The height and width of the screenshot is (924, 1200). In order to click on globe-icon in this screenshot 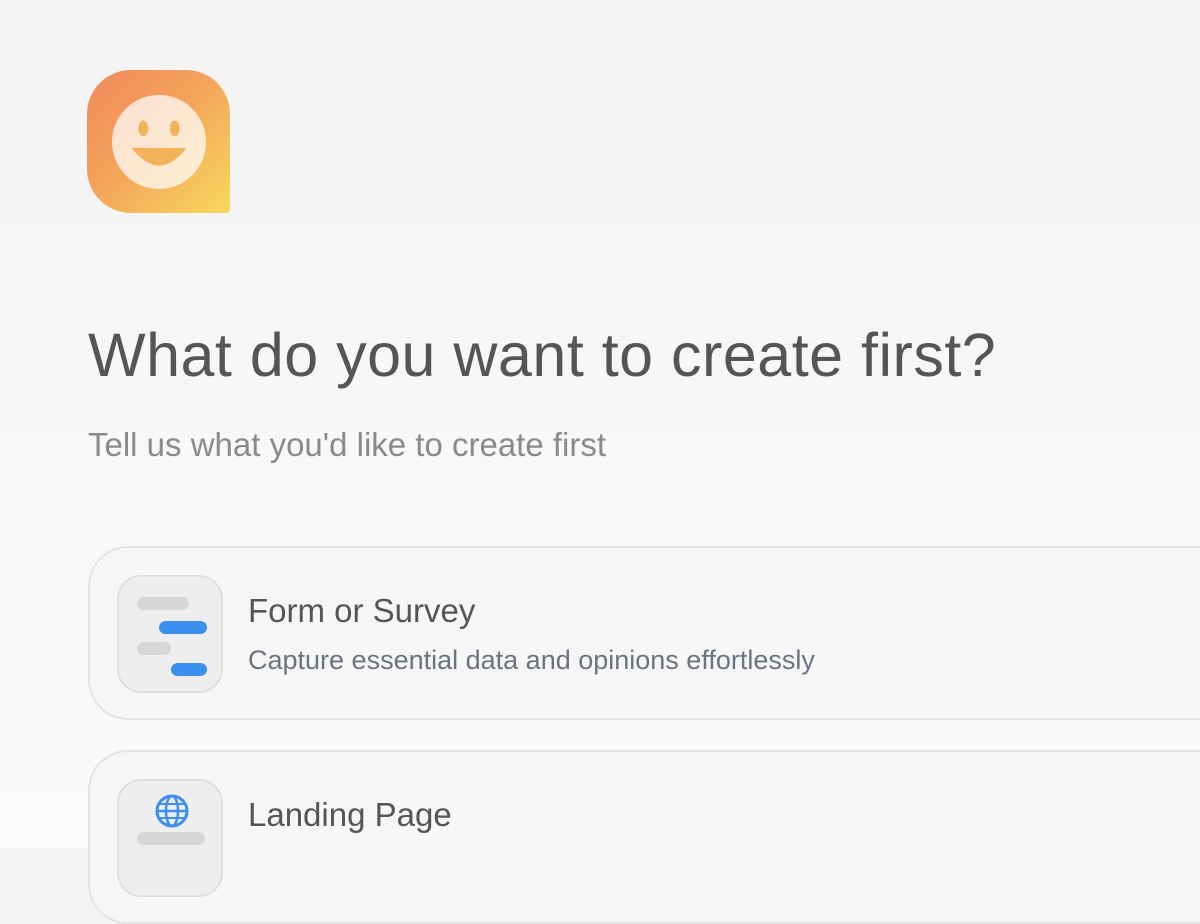, I will do `click(172, 811)`.